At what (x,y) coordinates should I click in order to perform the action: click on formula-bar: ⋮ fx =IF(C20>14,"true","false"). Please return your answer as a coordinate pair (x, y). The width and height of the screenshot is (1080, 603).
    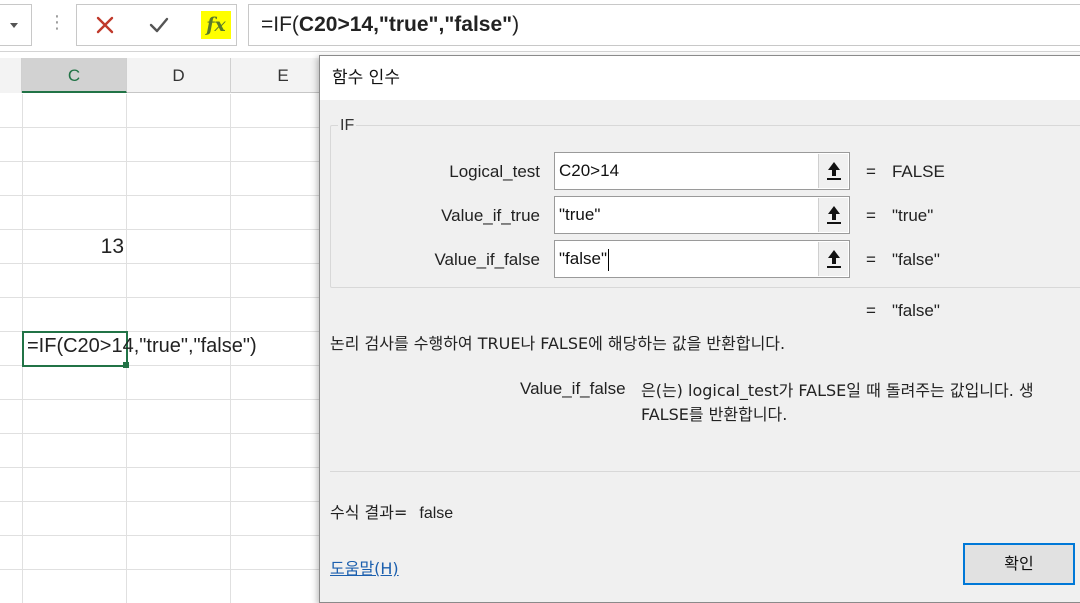
    Looking at the image, I should click on (540, 26).